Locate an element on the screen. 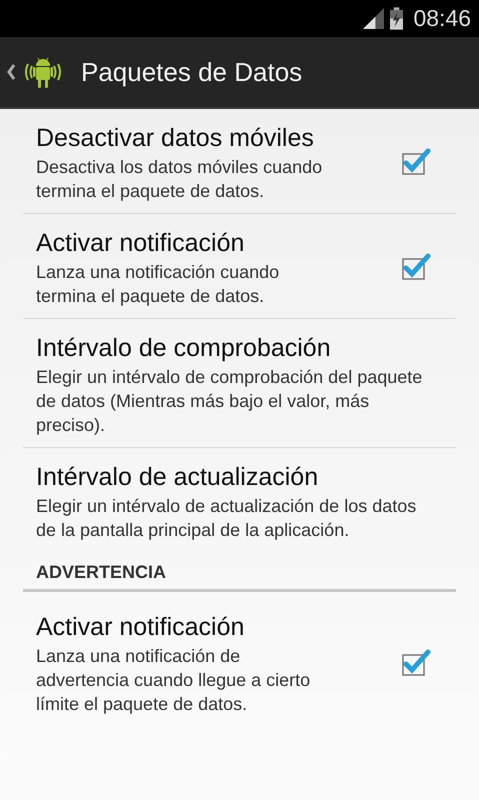 This screenshot has width=479, height=800. preference-item: Activar notificación Lanza una notificación cuando termina el paquete de datos. is located at coordinates (239, 266).